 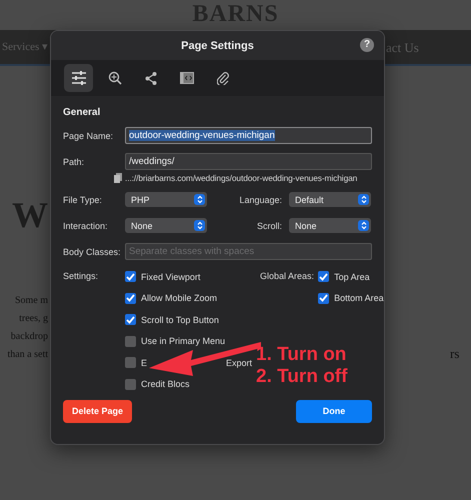 I want to click on code-icon, so click(x=187, y=78).